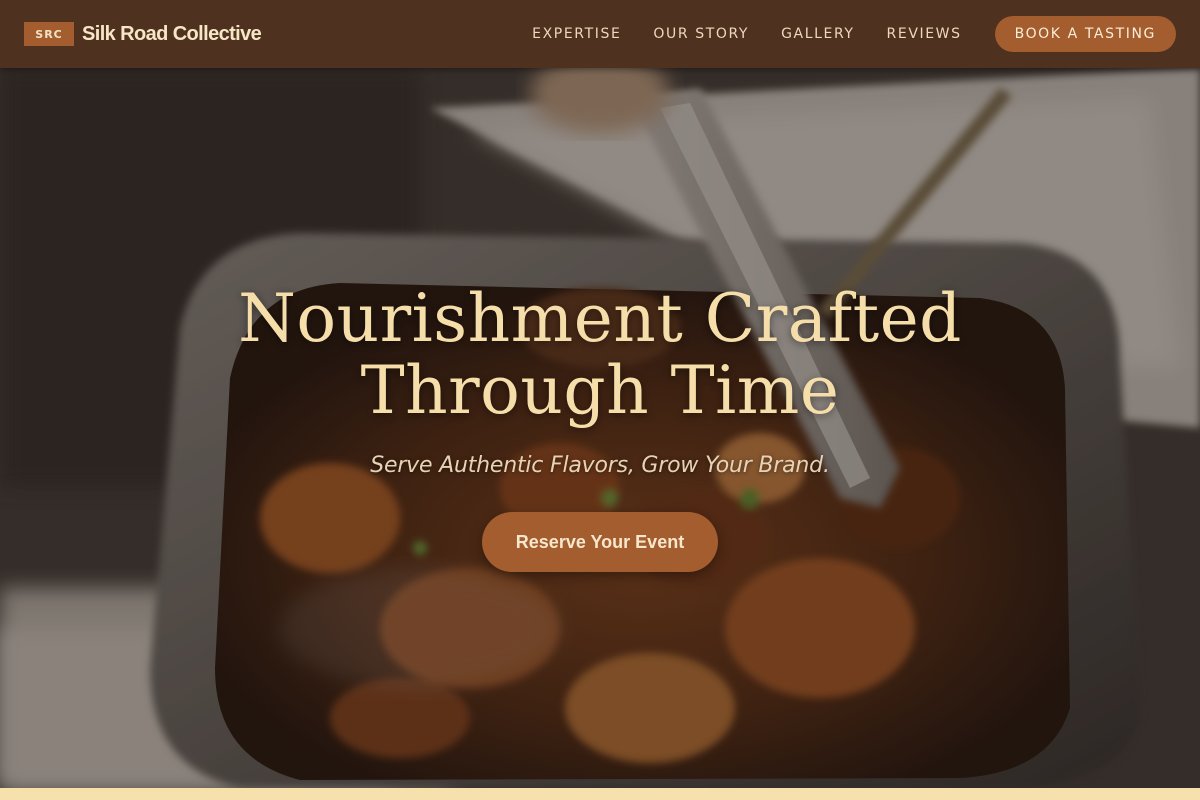 The height and width of the screenshot is (800, 1200). Describe the element at coordinates (576, 34) in the screenshot. I see `nav-link-expertise: EXPERTISE` at that location.